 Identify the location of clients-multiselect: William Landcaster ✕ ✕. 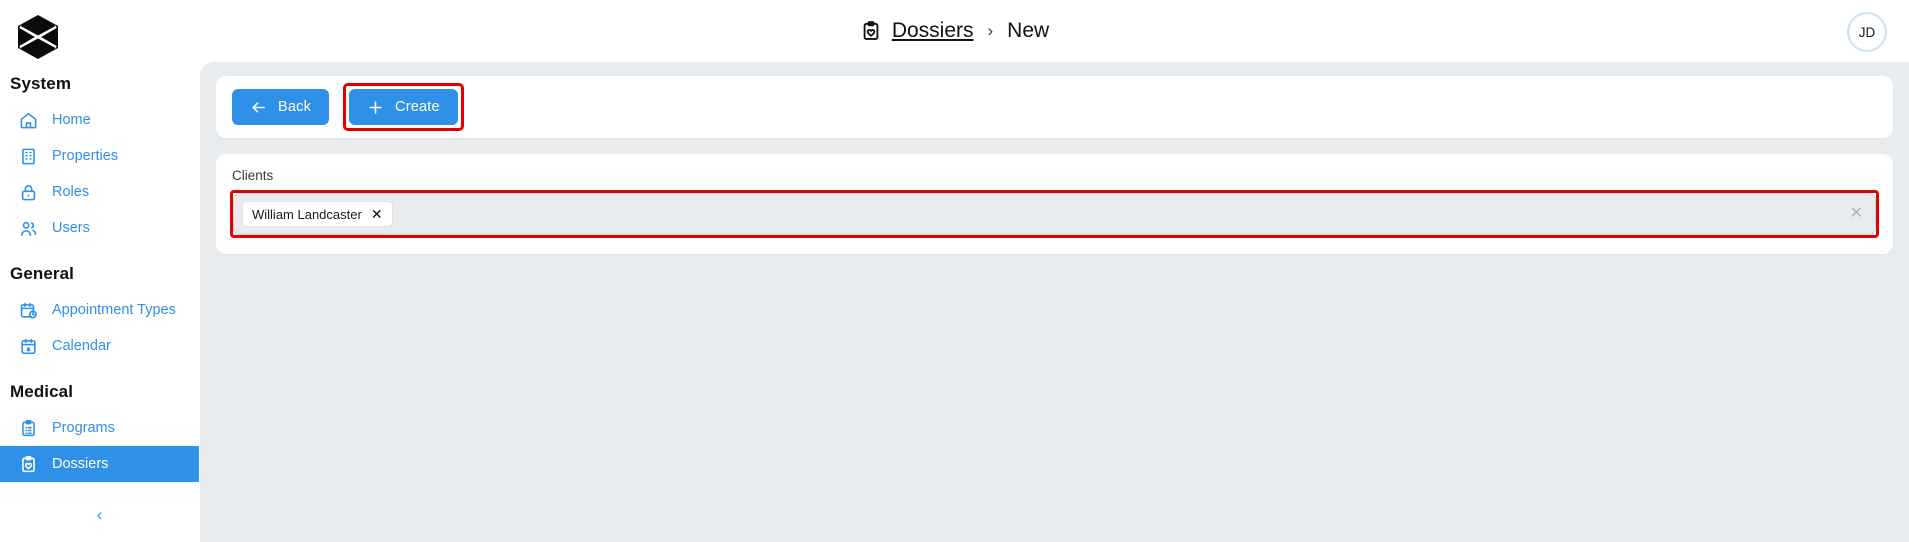
(1054, 214).